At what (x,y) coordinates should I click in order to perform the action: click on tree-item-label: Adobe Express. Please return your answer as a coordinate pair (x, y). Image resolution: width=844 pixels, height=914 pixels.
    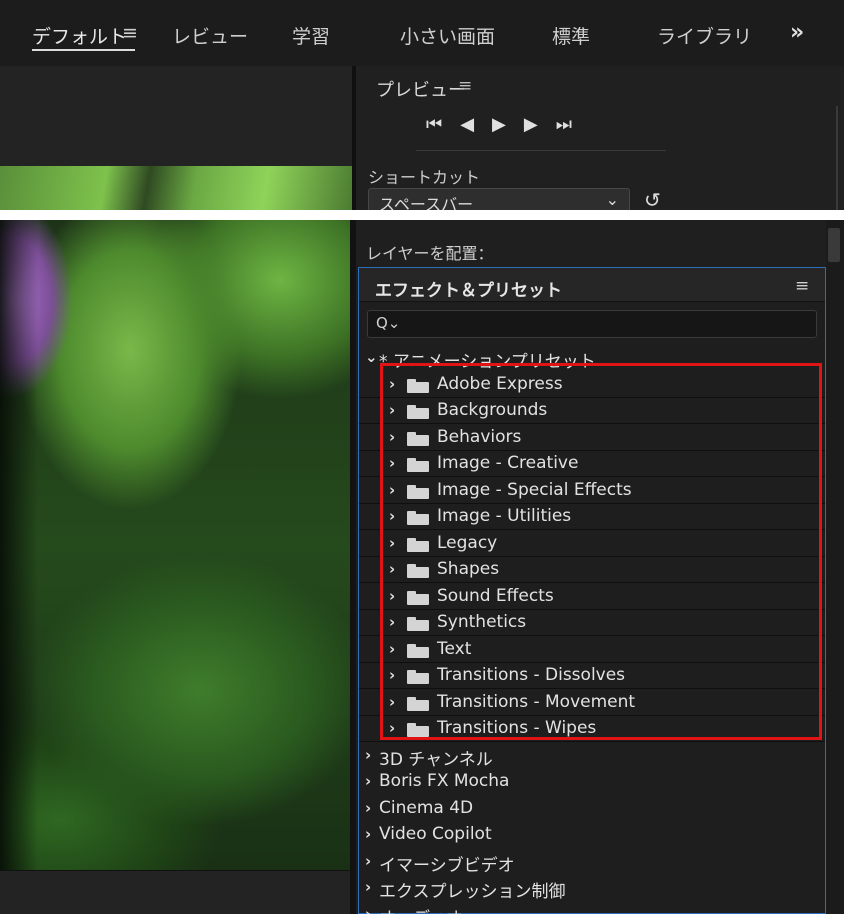
    Looking at the image, I should click on (500, 383).